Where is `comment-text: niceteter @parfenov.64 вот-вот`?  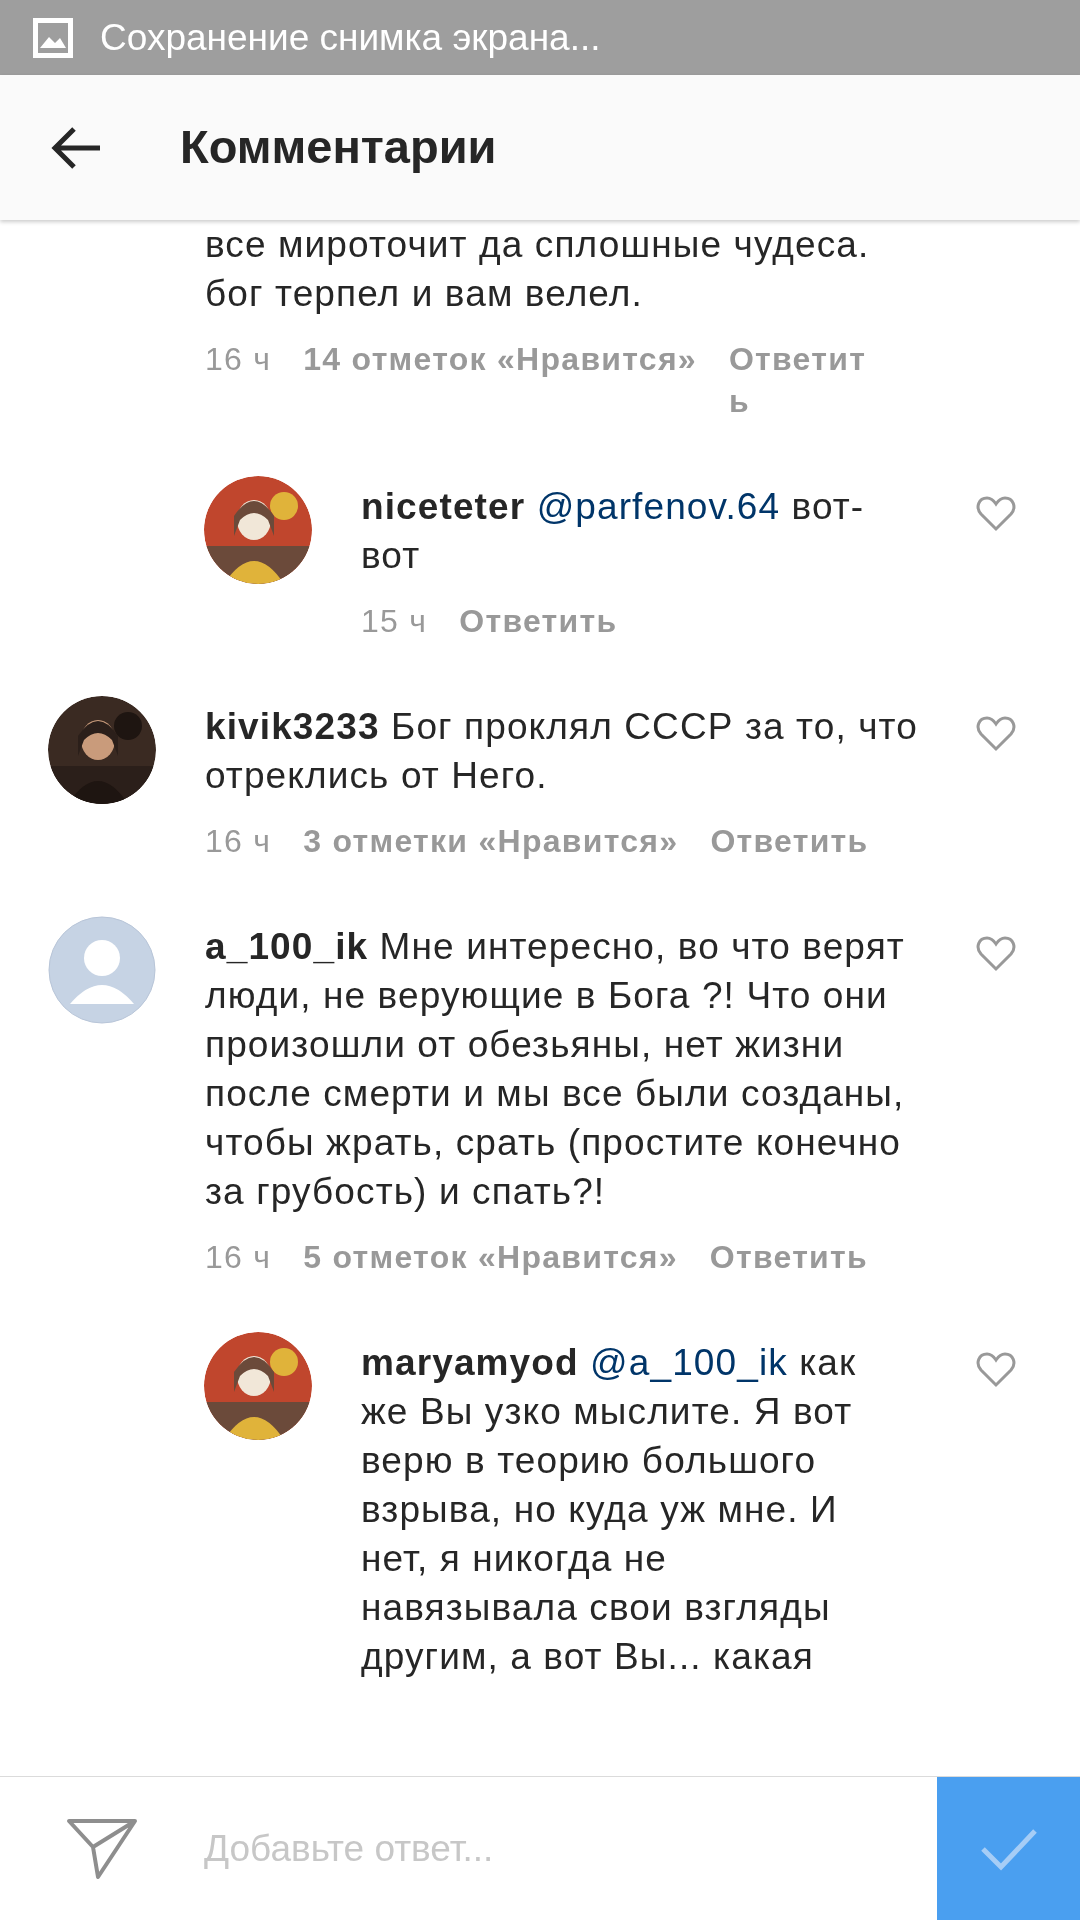 comment-text: niceteter @parfenov.64 вот-вот is located at coordinates (613, 531).